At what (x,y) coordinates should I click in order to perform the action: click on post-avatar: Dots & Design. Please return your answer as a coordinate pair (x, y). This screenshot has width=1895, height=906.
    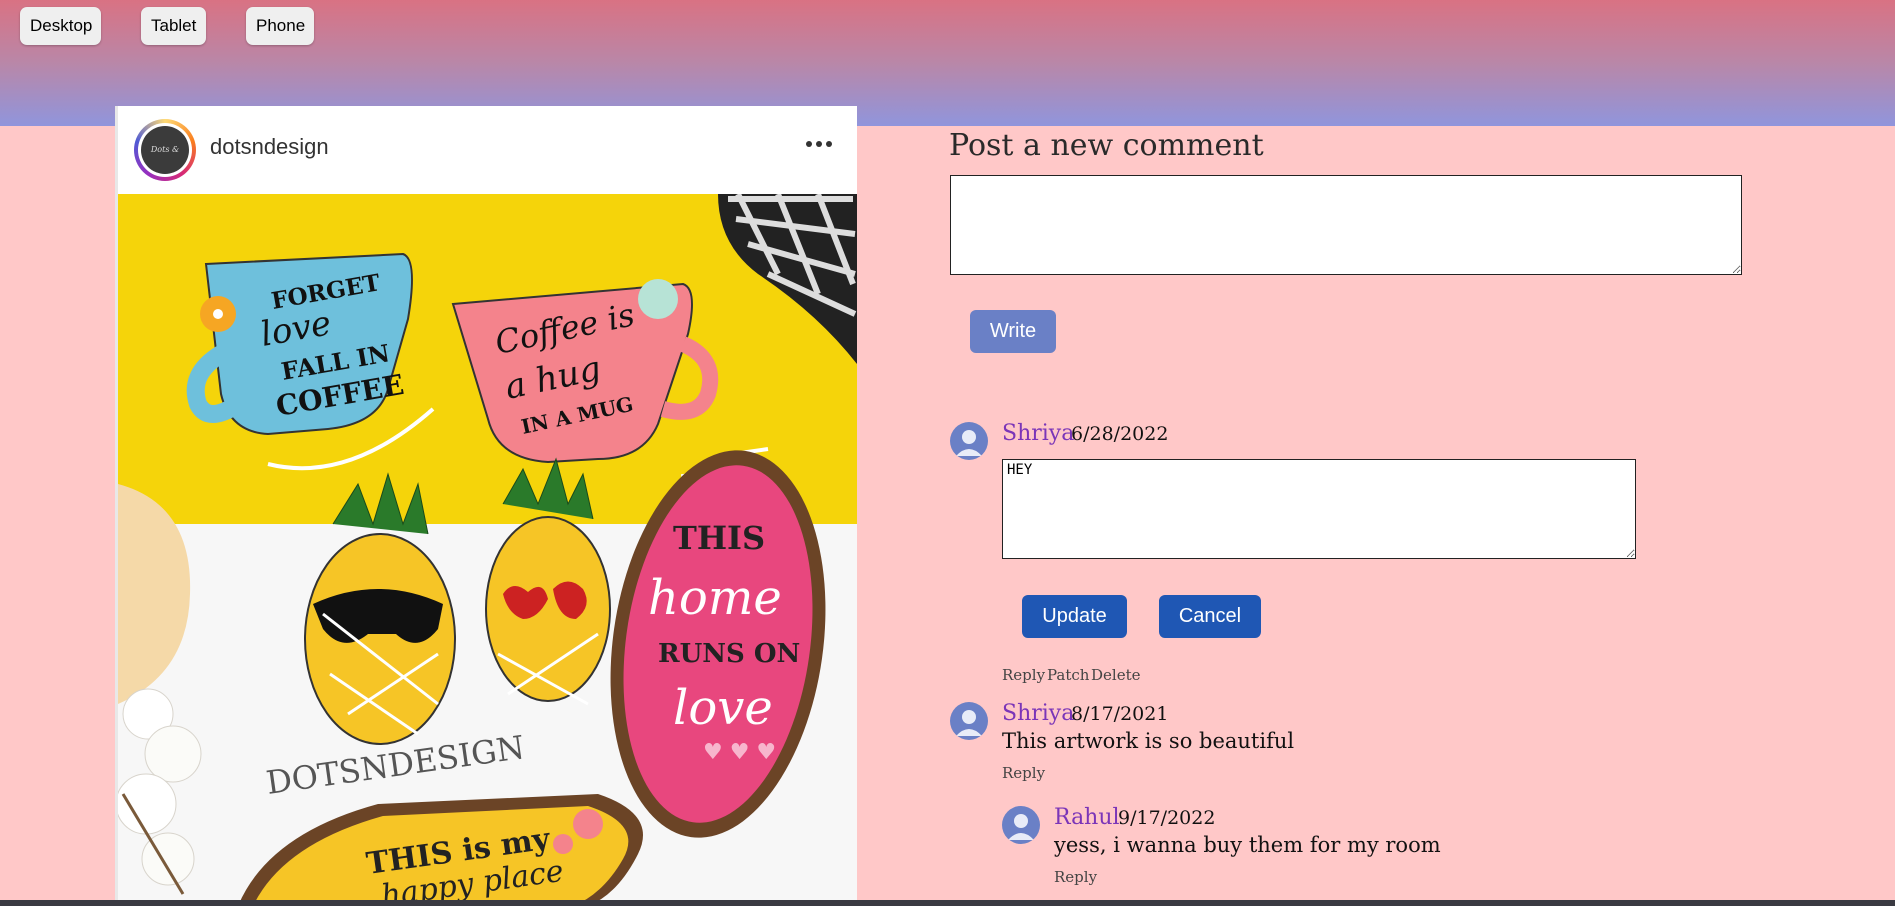
    Looking at the image, I should click on (165, 160).